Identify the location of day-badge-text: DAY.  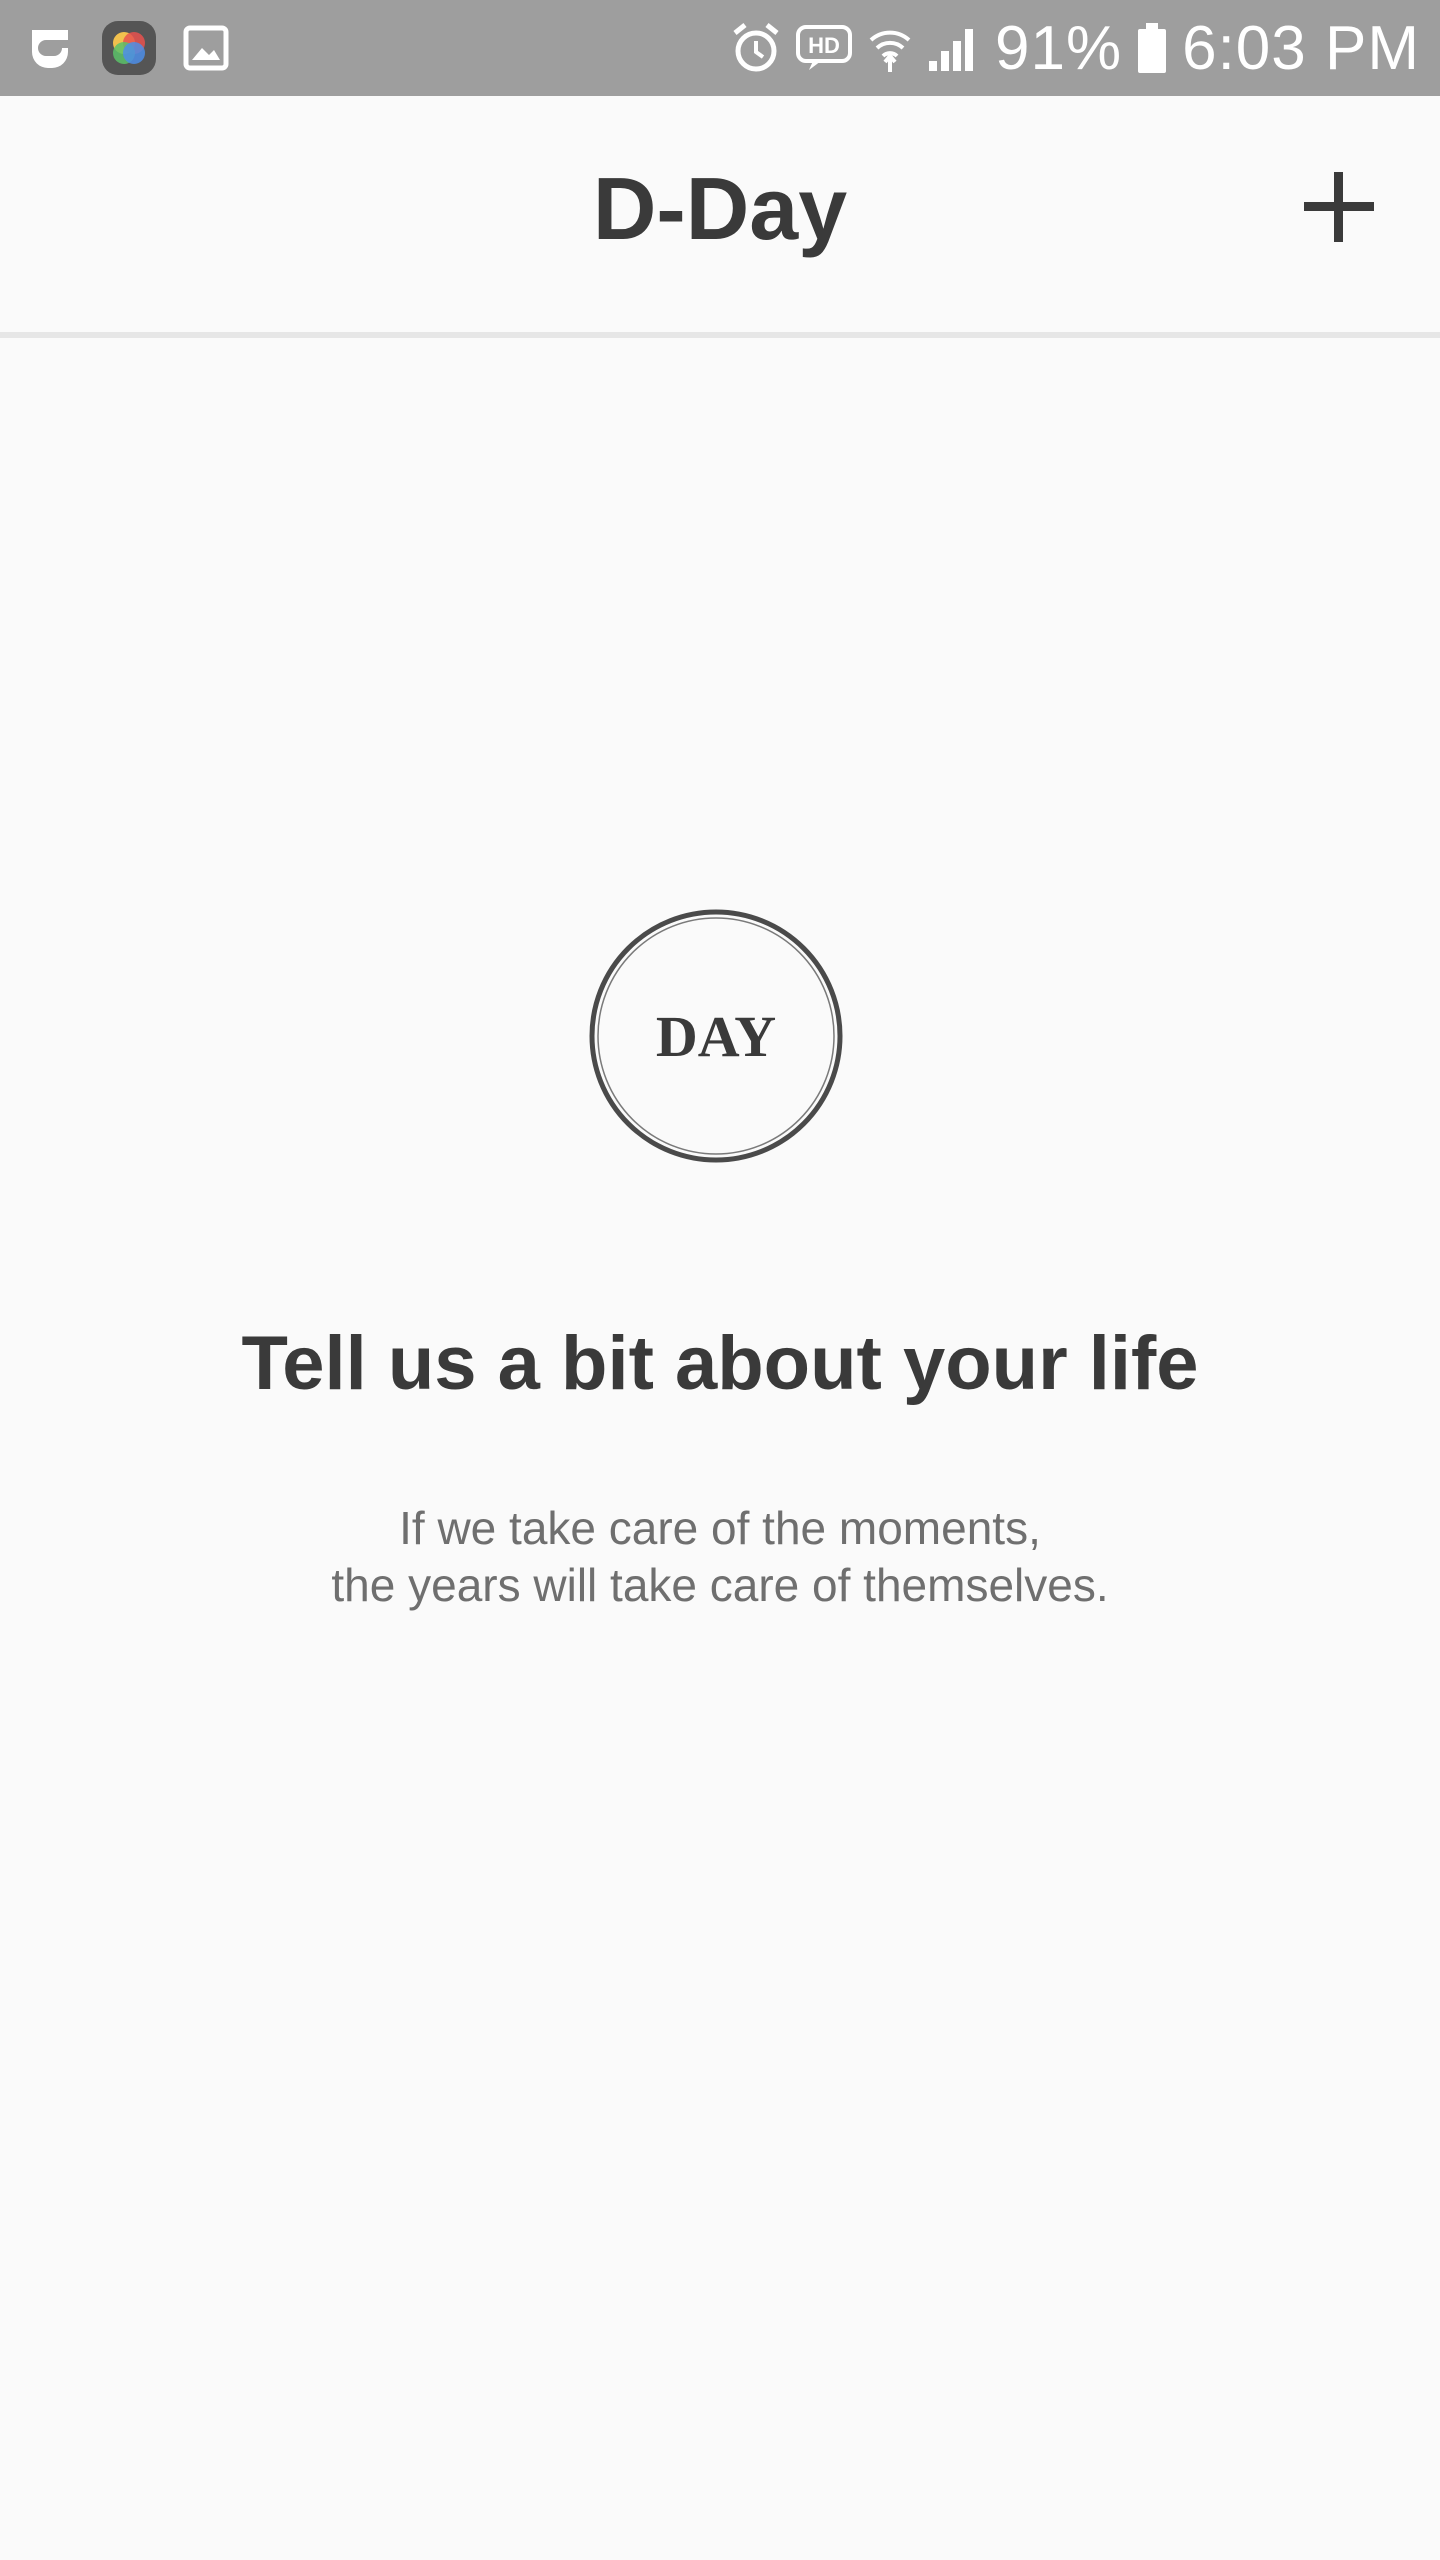
(716, 1036).